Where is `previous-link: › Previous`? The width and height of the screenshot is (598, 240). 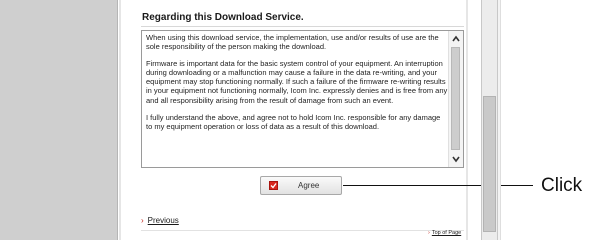 previous-link: › Previous is located at coordinates (160, 220).